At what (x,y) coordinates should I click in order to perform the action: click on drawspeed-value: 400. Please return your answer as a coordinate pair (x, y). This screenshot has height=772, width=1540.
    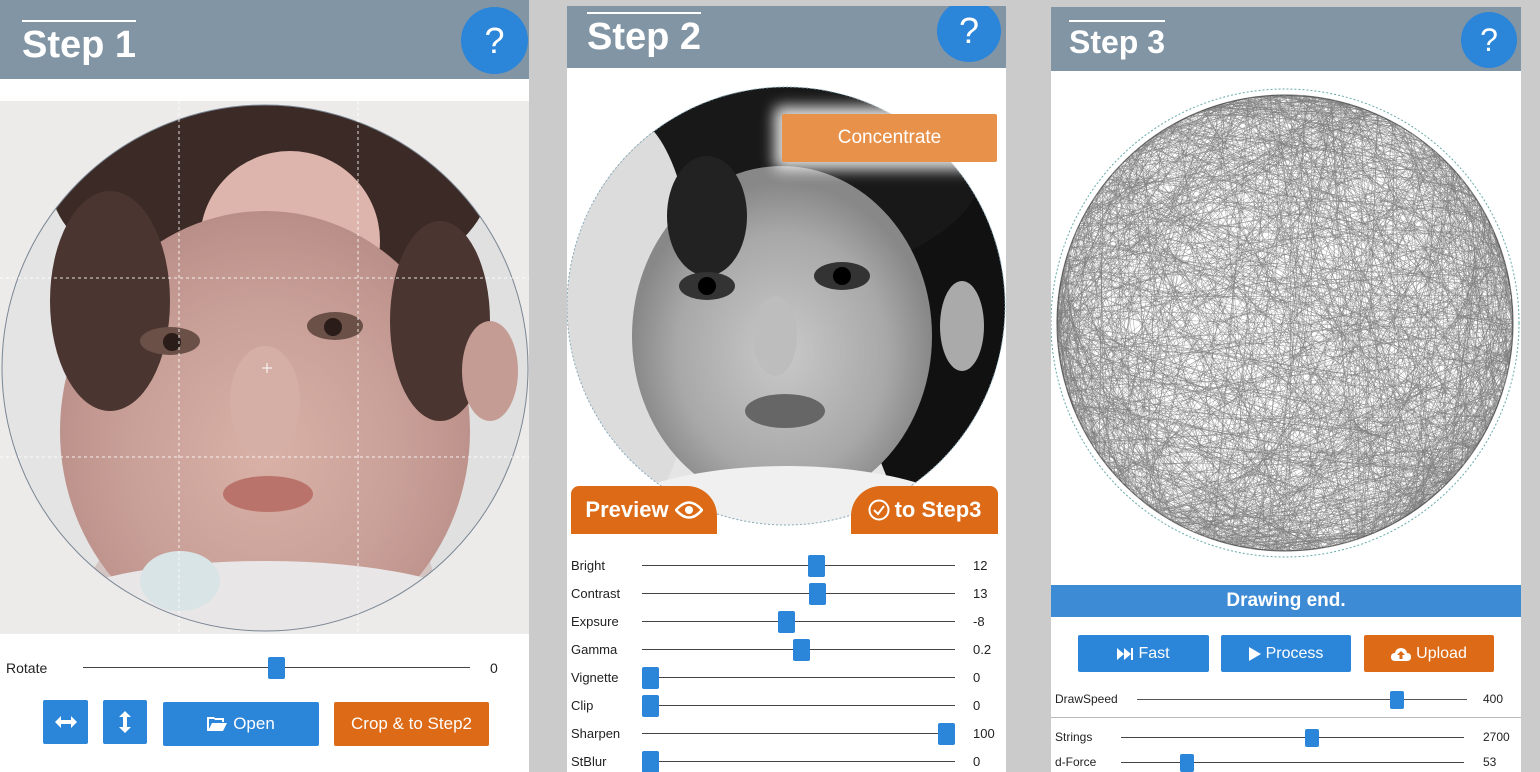
    Looking at the image, I should click on (1493, 699).